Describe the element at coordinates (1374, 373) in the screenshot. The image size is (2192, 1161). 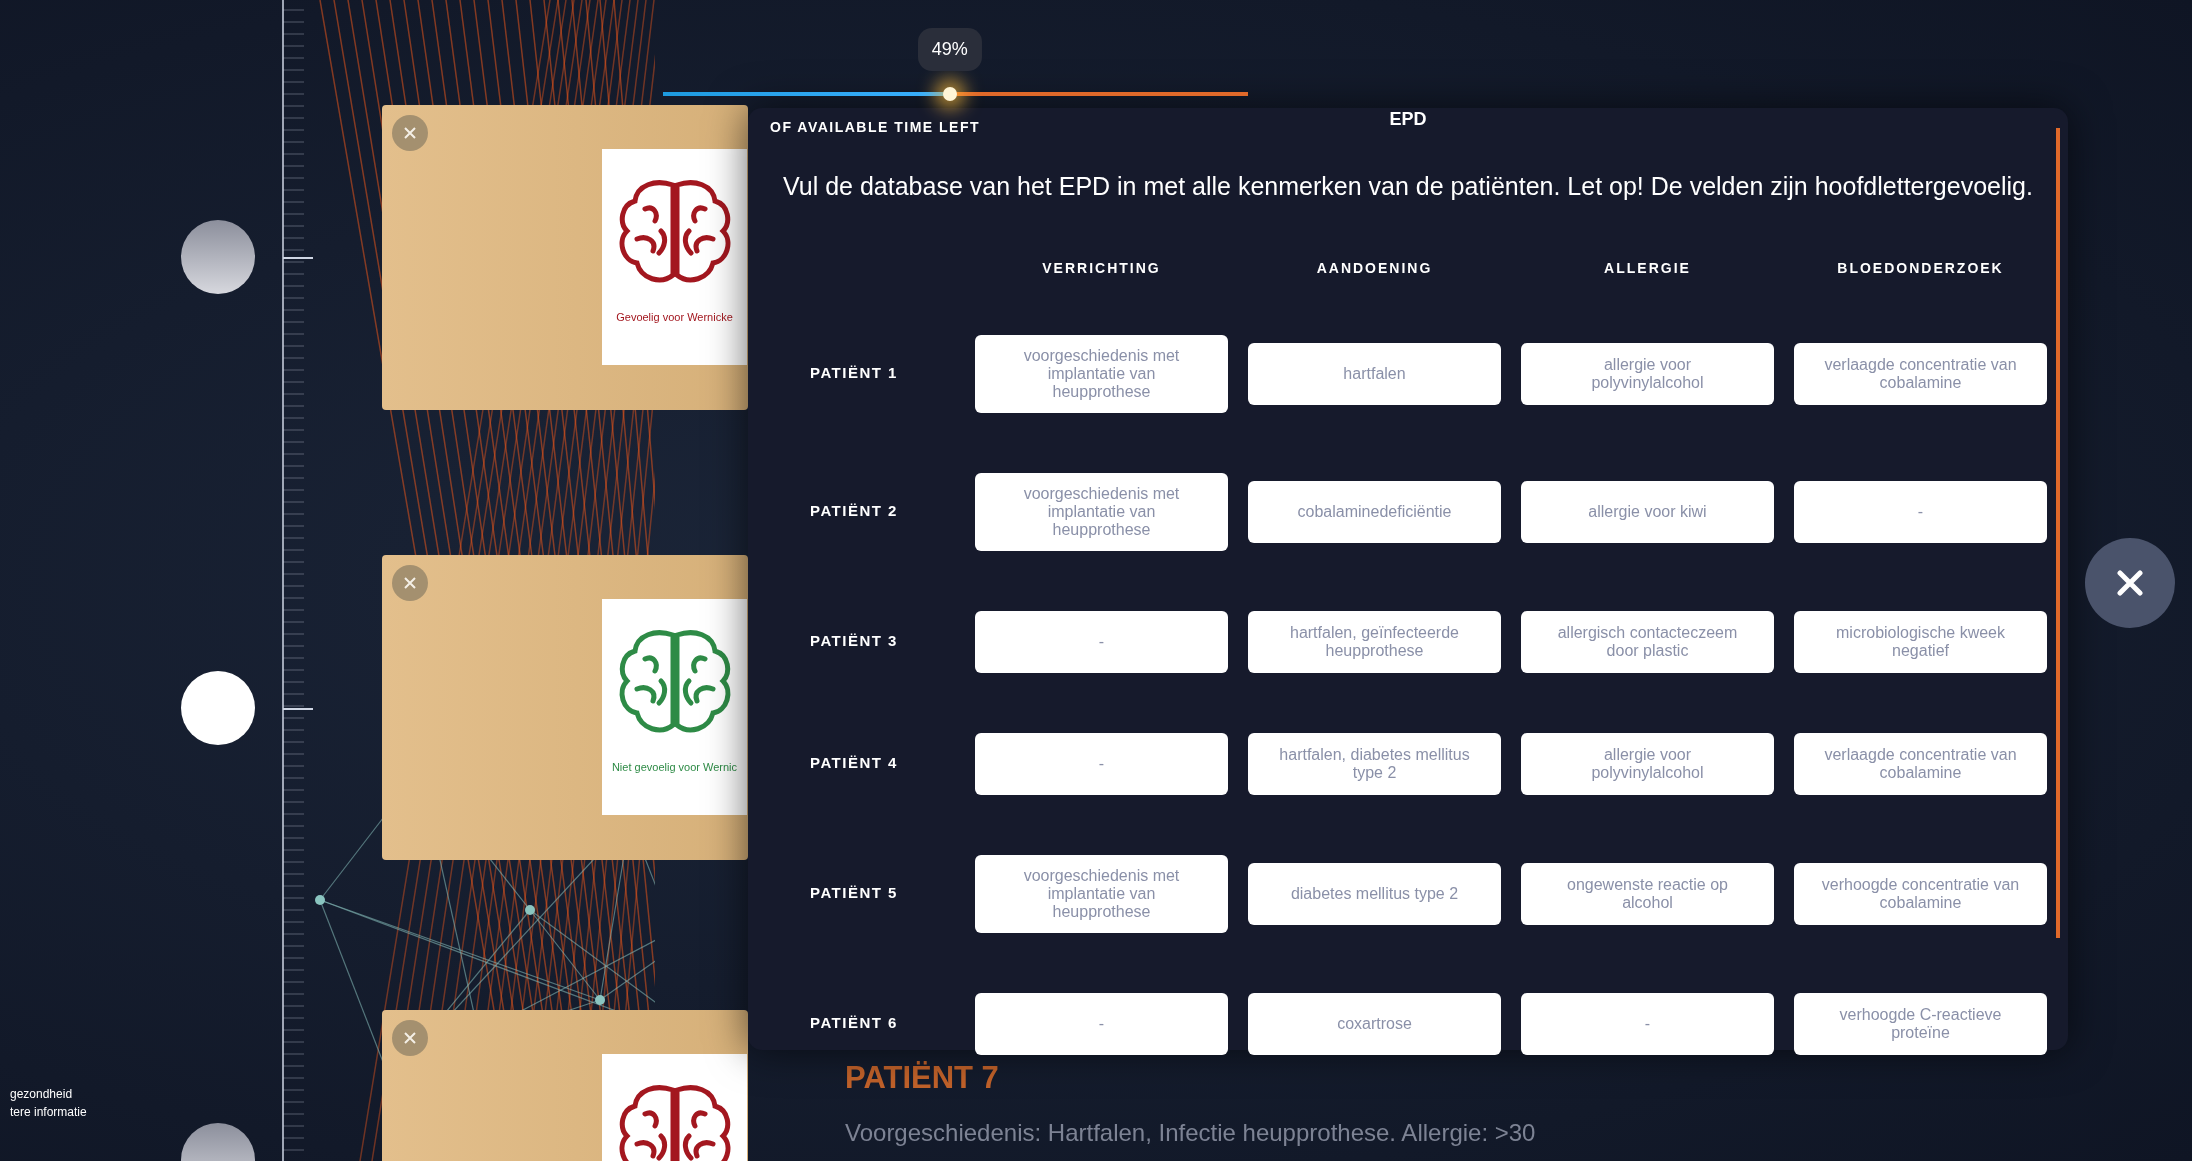
I see `input-field: hartfalen` at that location.